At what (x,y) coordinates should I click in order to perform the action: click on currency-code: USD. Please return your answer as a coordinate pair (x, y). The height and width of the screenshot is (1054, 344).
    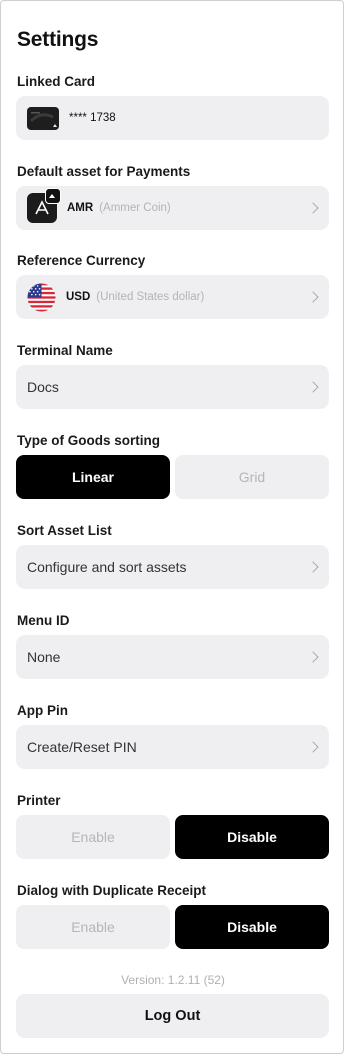
    Looking at the image, I should click on (78, 297).